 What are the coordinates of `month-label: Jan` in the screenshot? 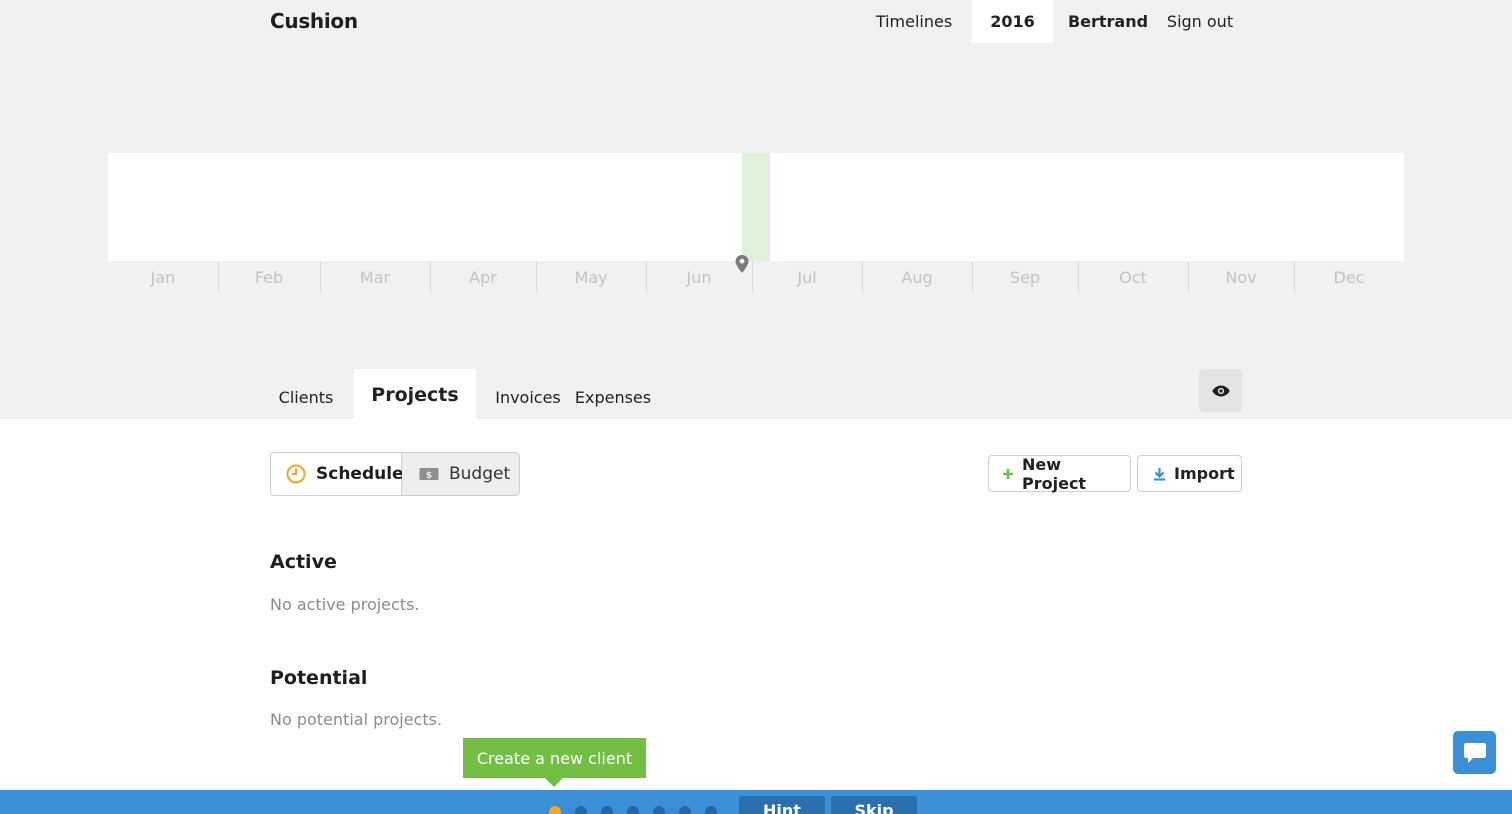 It's located at (163, 277).